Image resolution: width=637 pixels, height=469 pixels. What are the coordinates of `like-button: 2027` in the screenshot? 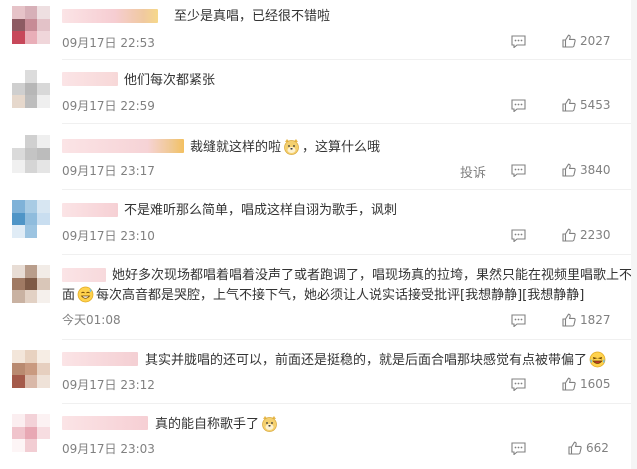 It's located at (586, 41).